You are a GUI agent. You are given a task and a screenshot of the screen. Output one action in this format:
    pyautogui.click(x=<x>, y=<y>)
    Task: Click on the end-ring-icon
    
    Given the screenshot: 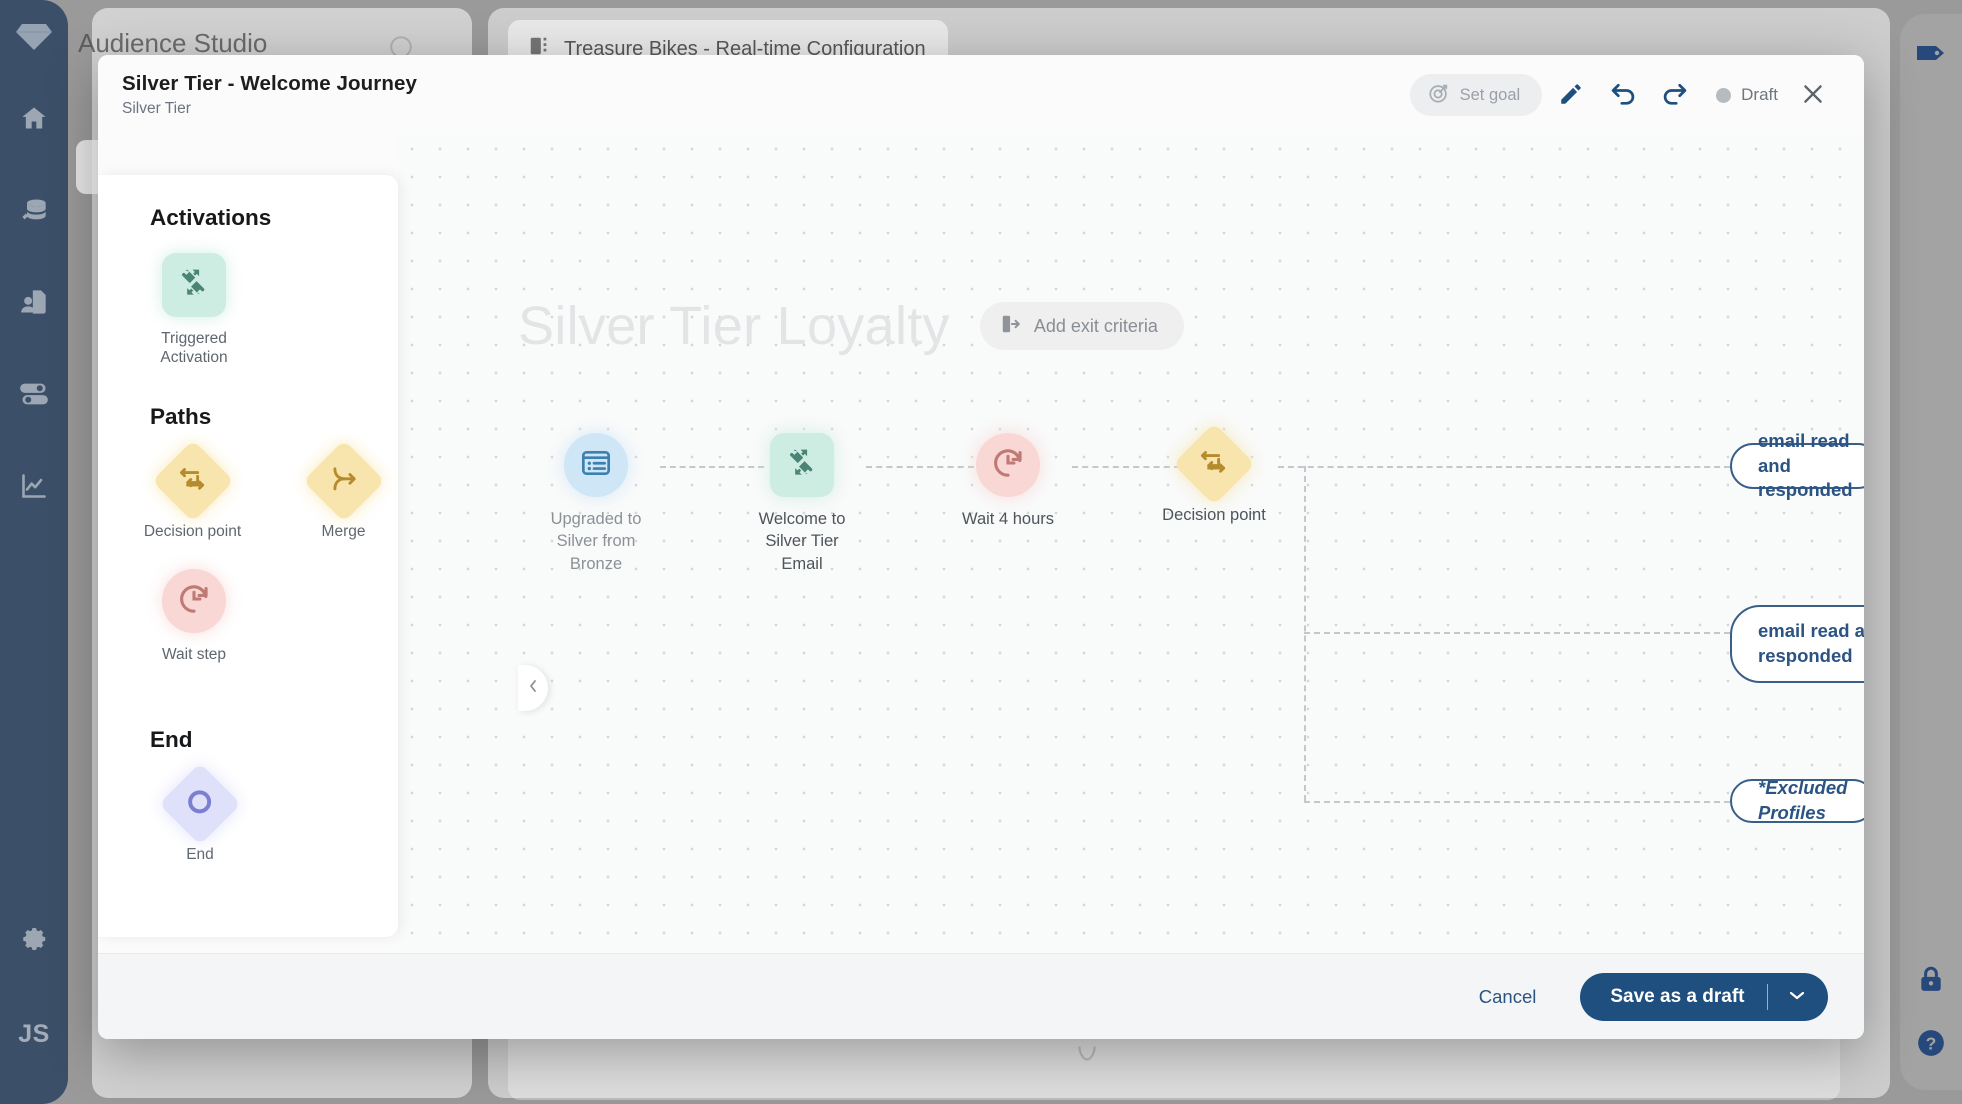 What is the action you would take?
    pyautogui.click(x=200, y=803)
    